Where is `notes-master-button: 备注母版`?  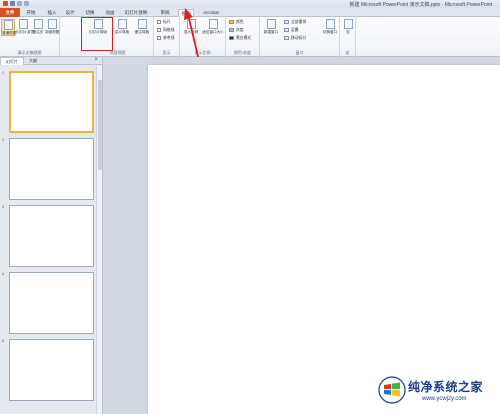 notes-master-button: 备注母版 is located at coordinates (142, 26).